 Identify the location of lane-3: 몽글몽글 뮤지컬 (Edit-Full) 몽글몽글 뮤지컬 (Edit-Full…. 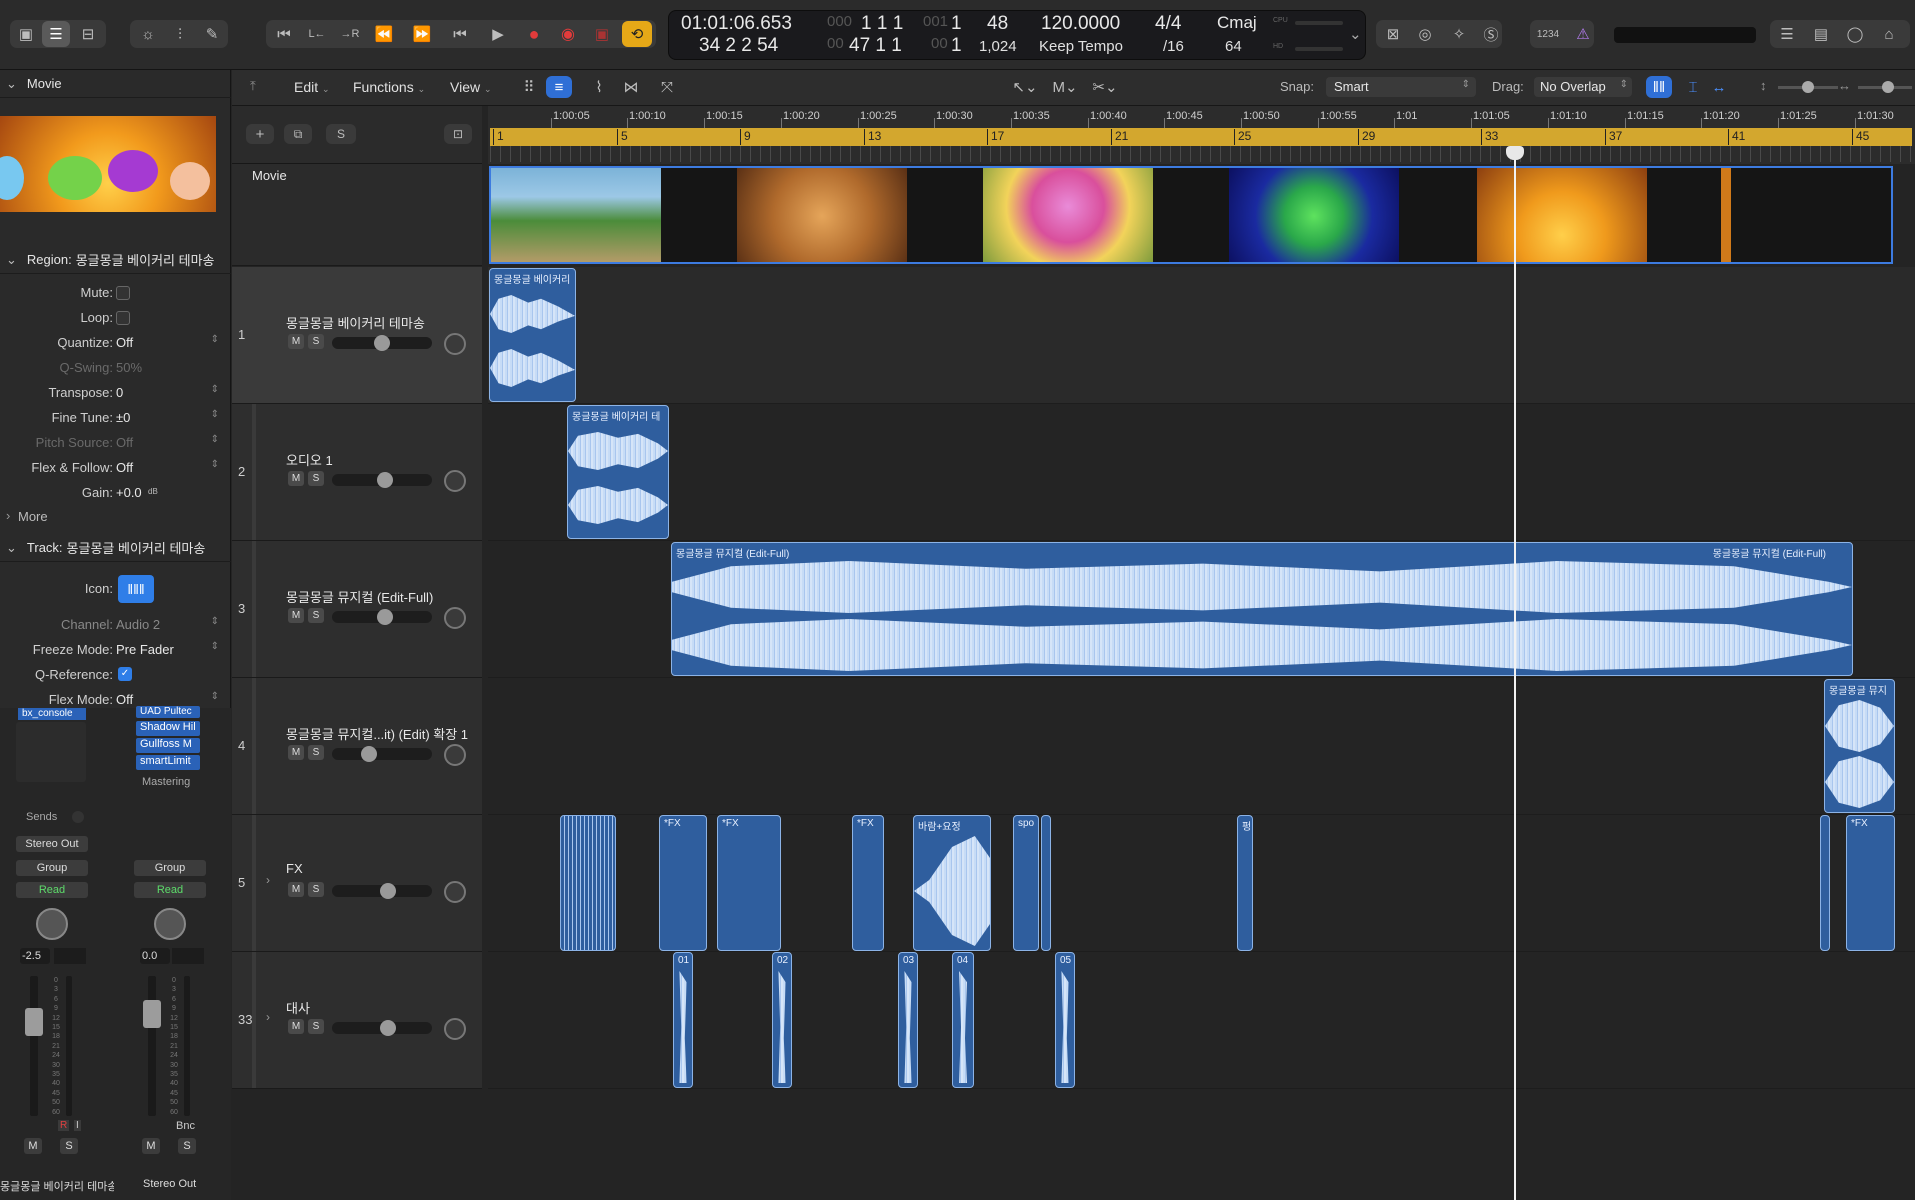
(1201, 609).